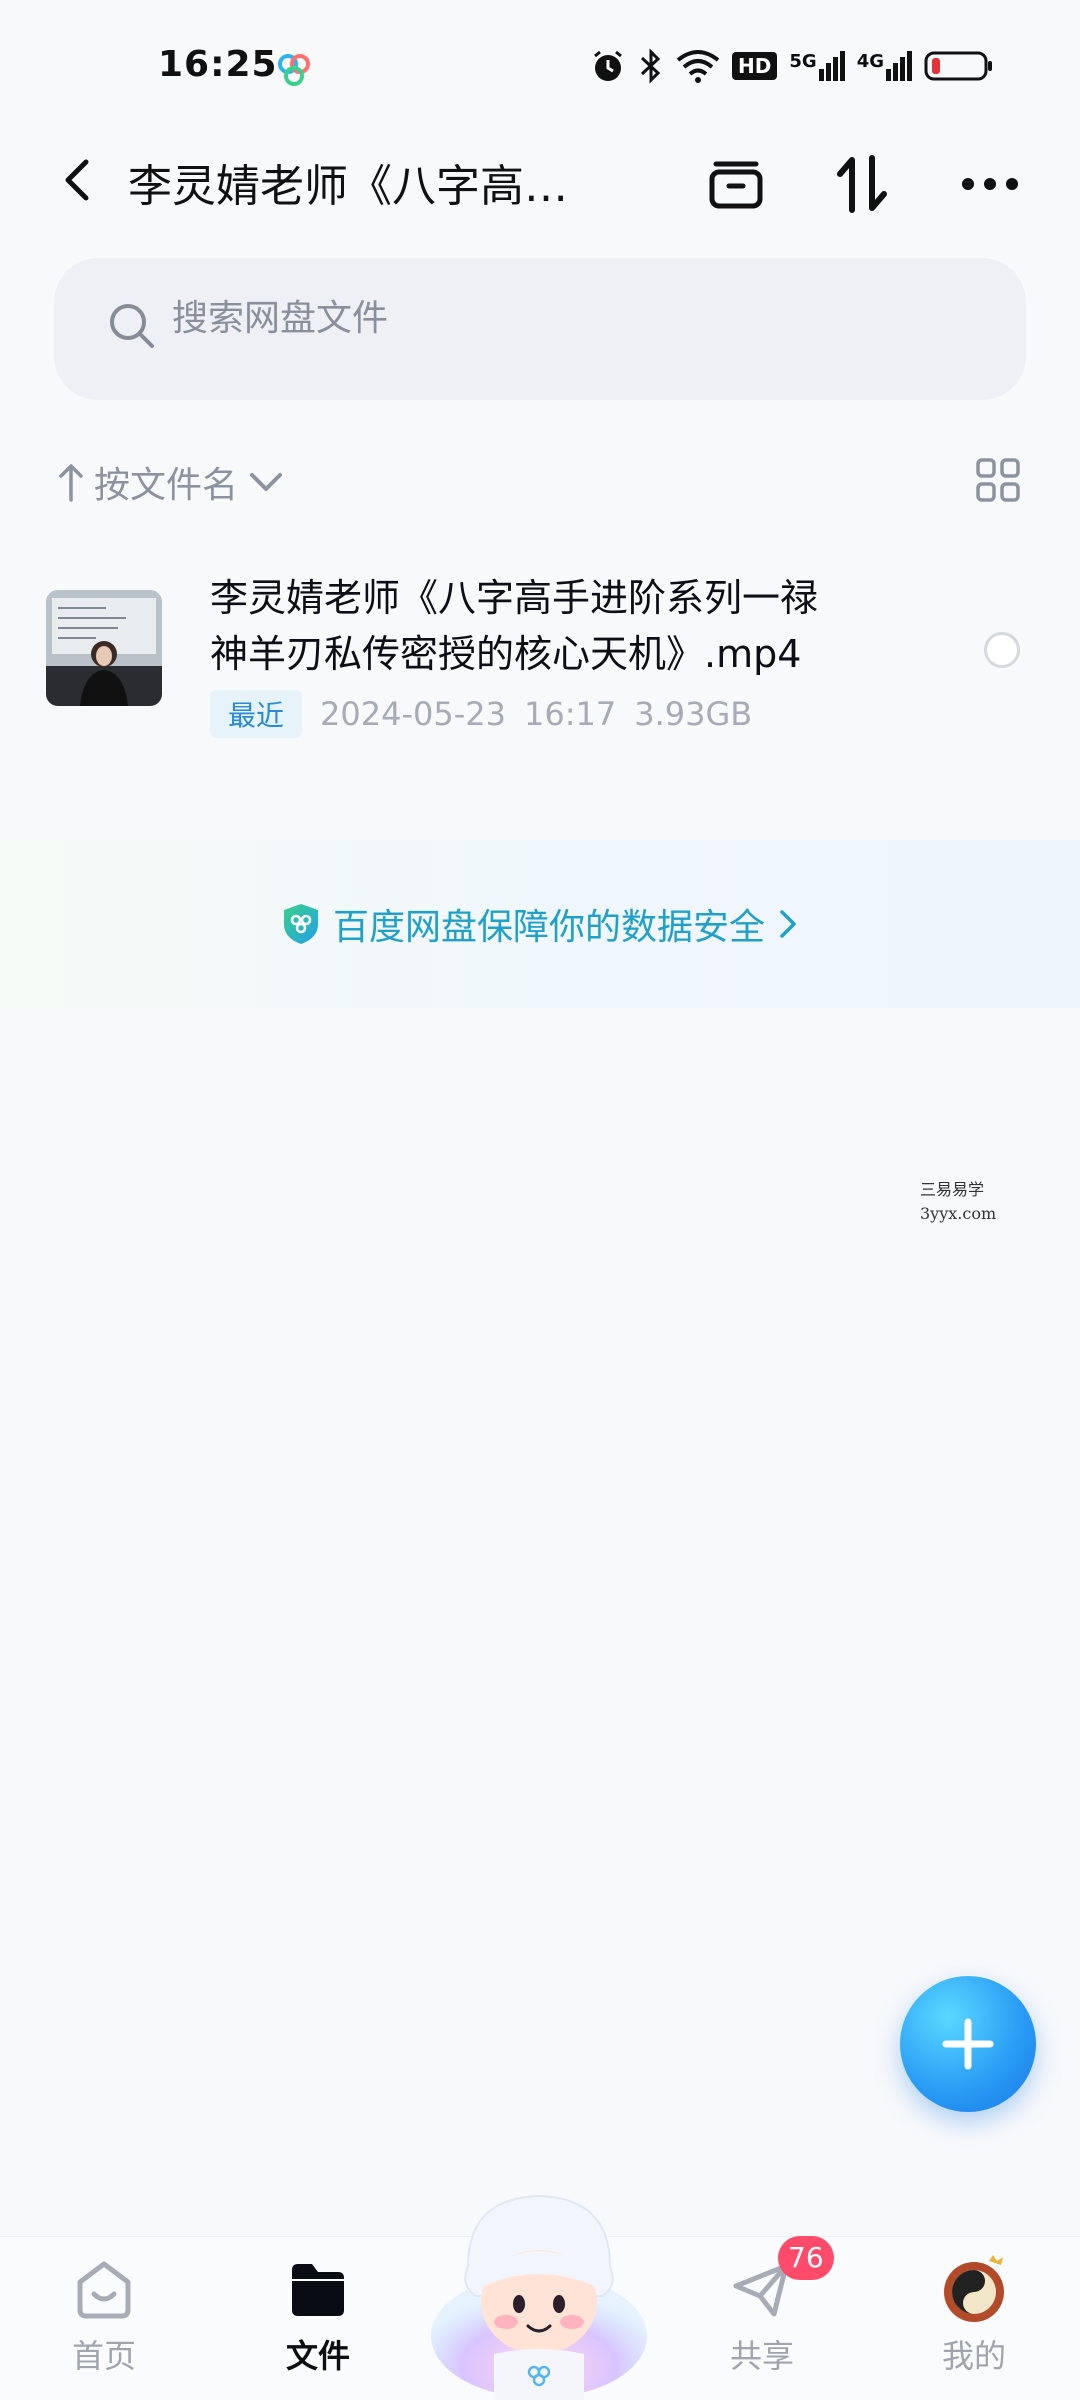 The image size is (1080, 2400). Describe the element at coordinates (540, 65) in the screenshot. I see `status-bar: 16:25 HD 5G 4G` at that location.